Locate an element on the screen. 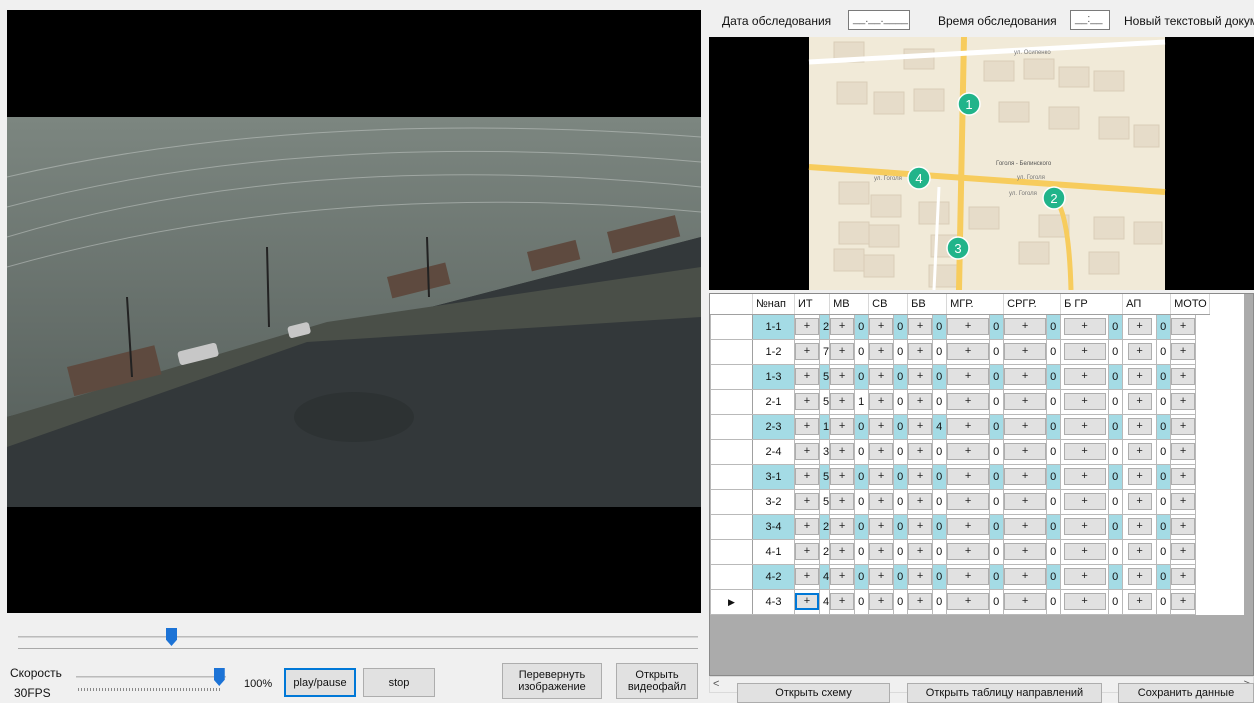 The height and width of the screenshot is (703, 1254). speed-thumb is located at coordinates (219, 677).